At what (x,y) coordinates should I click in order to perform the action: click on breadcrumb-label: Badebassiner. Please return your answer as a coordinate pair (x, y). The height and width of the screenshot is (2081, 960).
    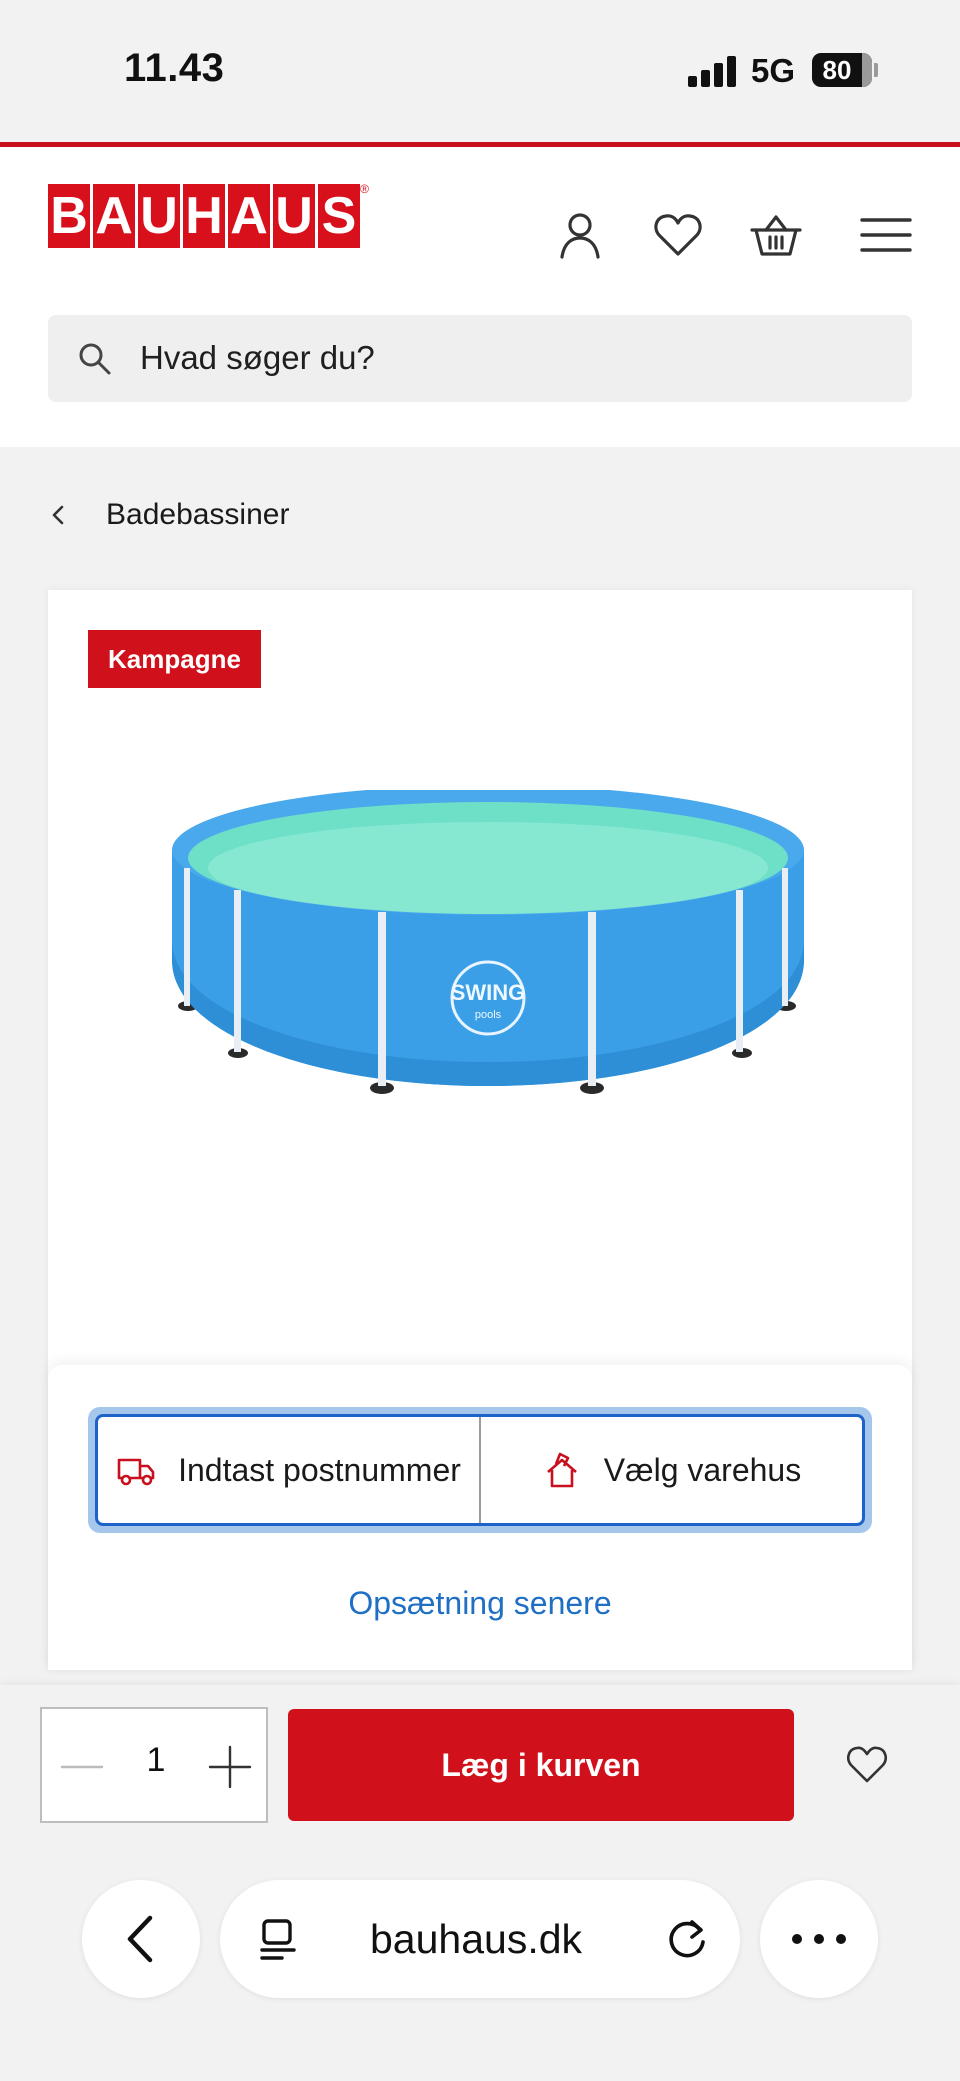
    Looking at the image, I should click on (198, 514).